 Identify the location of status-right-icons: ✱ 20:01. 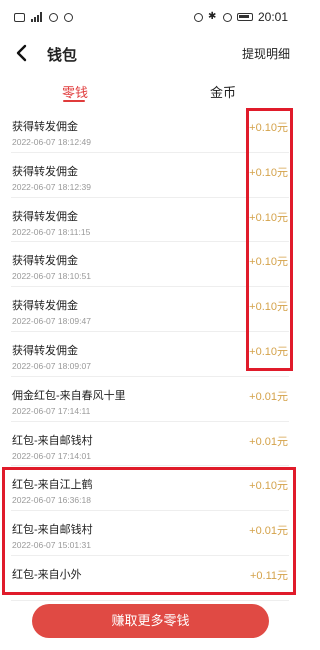
(240, 17).